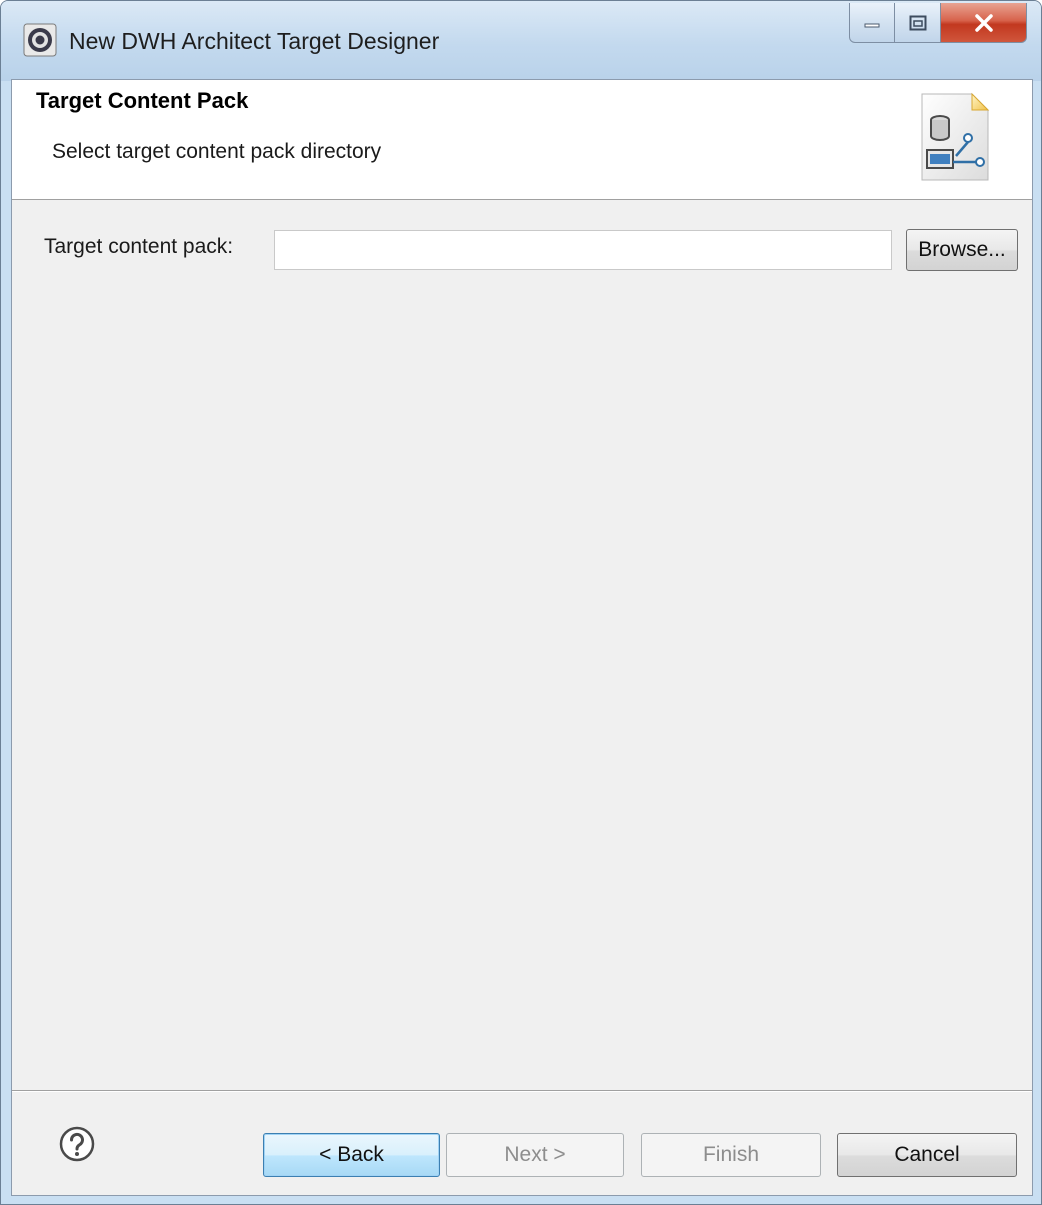 The image size is (1042, 1205). I want to click on maximize-button, so click(918, 23).